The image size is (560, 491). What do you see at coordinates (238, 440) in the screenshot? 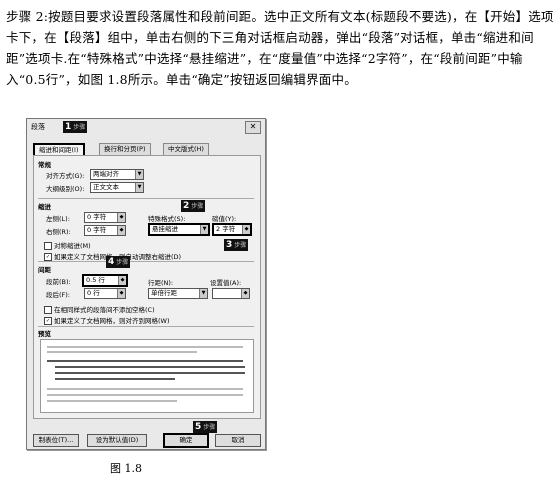
I see `cancel-button: 取消` at bounding box center [238, 440].